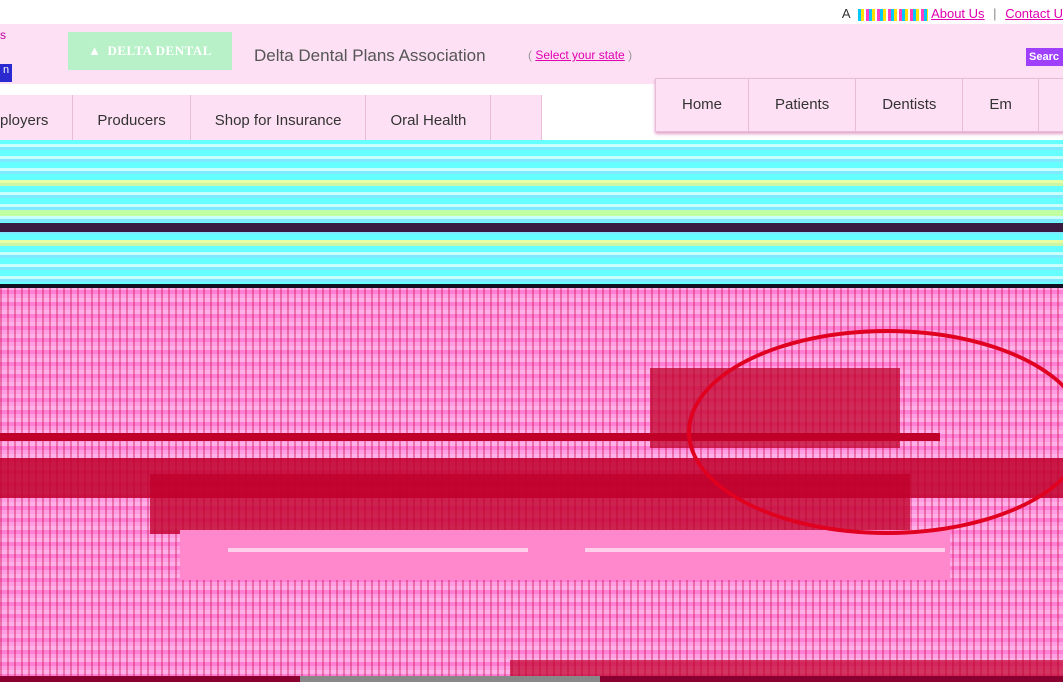  What do you see at coordinates (1034, 13) in the screenshot?
I see `contact-us-link: Contact U` at bounding box center [1034, 13].